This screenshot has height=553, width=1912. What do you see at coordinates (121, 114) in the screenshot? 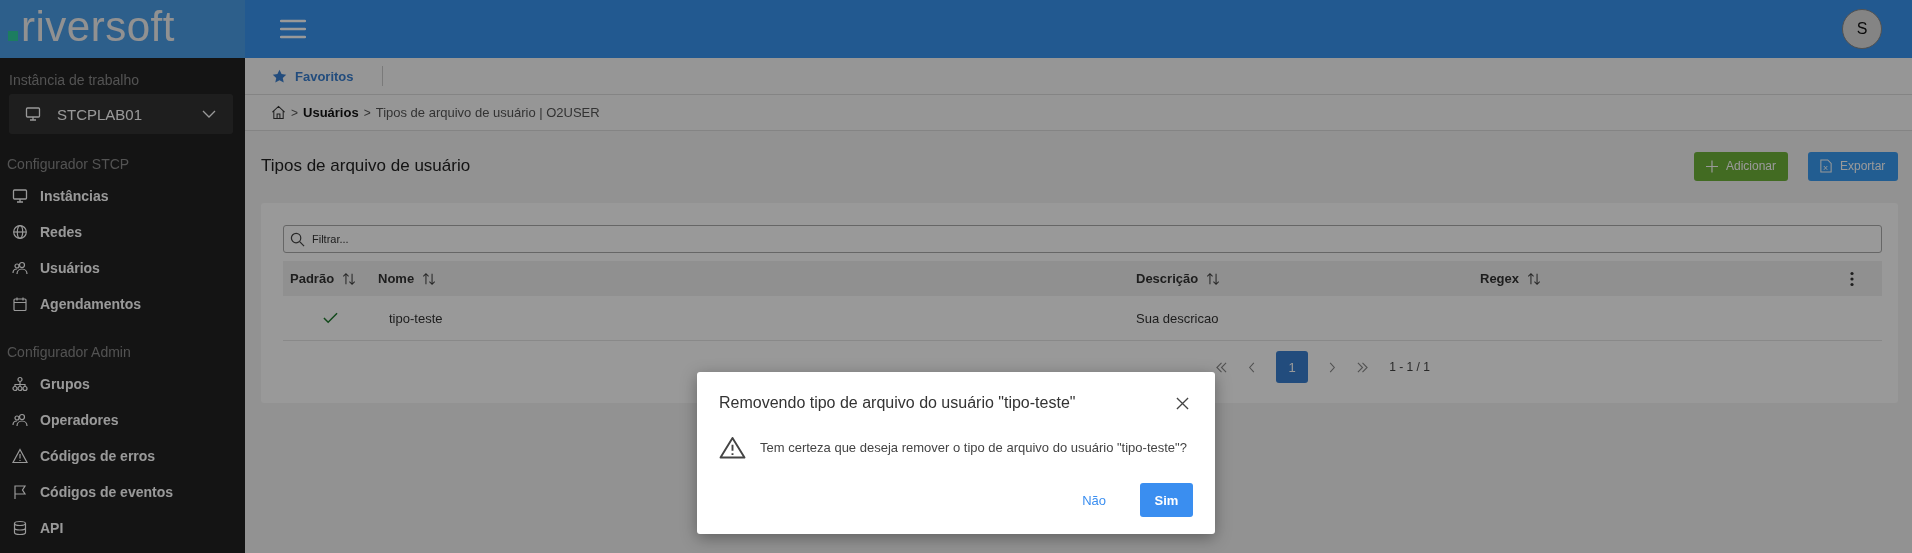
I see `instance-dropdown: STCPLAB01` at bounding box center [121, 114].